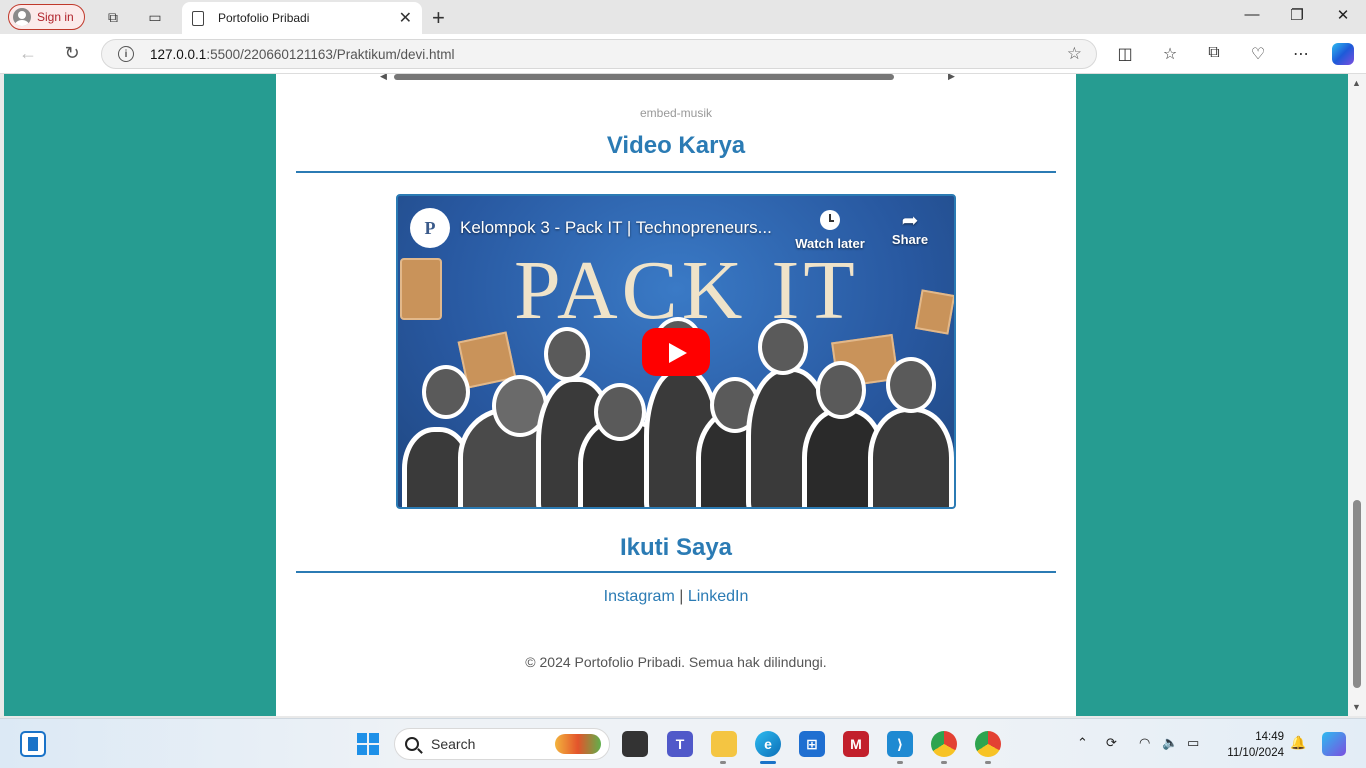 Image resolution: width=1366 pixels, height=768 pixels. I want to click on more-menu-icon: ⋯, so click(1301, 54).